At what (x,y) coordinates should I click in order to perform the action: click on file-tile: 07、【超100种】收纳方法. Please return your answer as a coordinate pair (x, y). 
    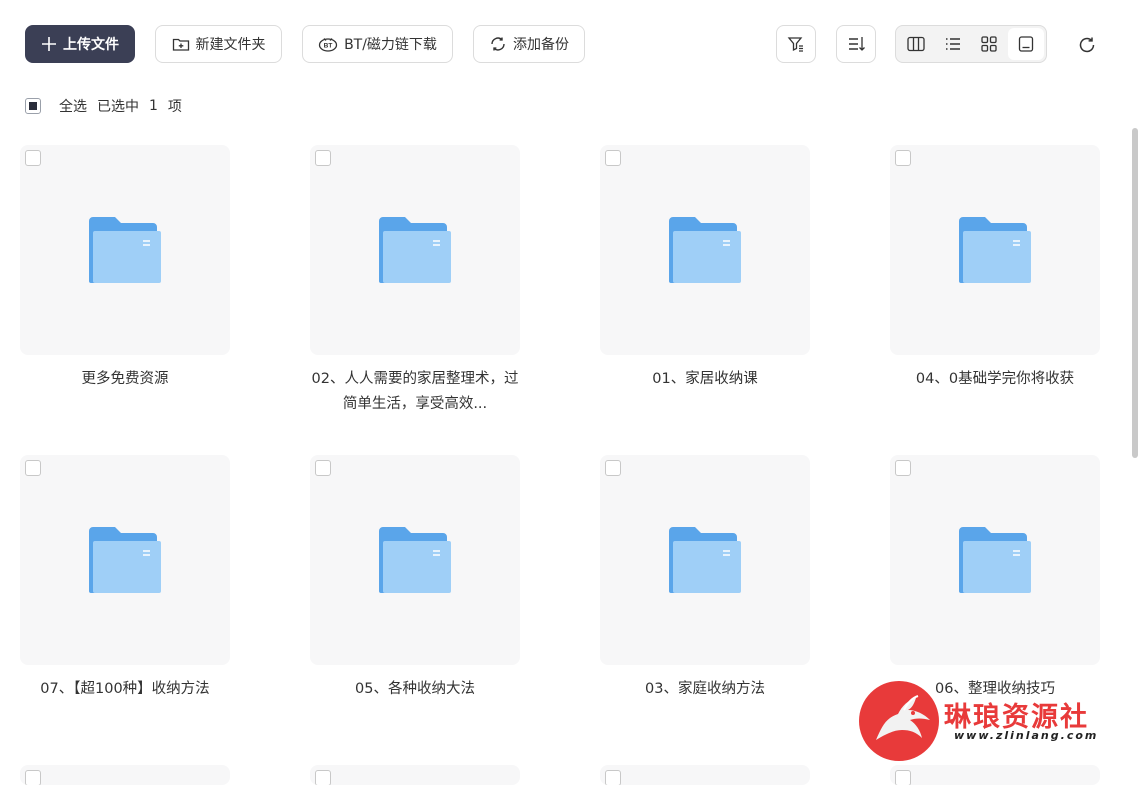
    Looking at the image, I should click on (125, 578).